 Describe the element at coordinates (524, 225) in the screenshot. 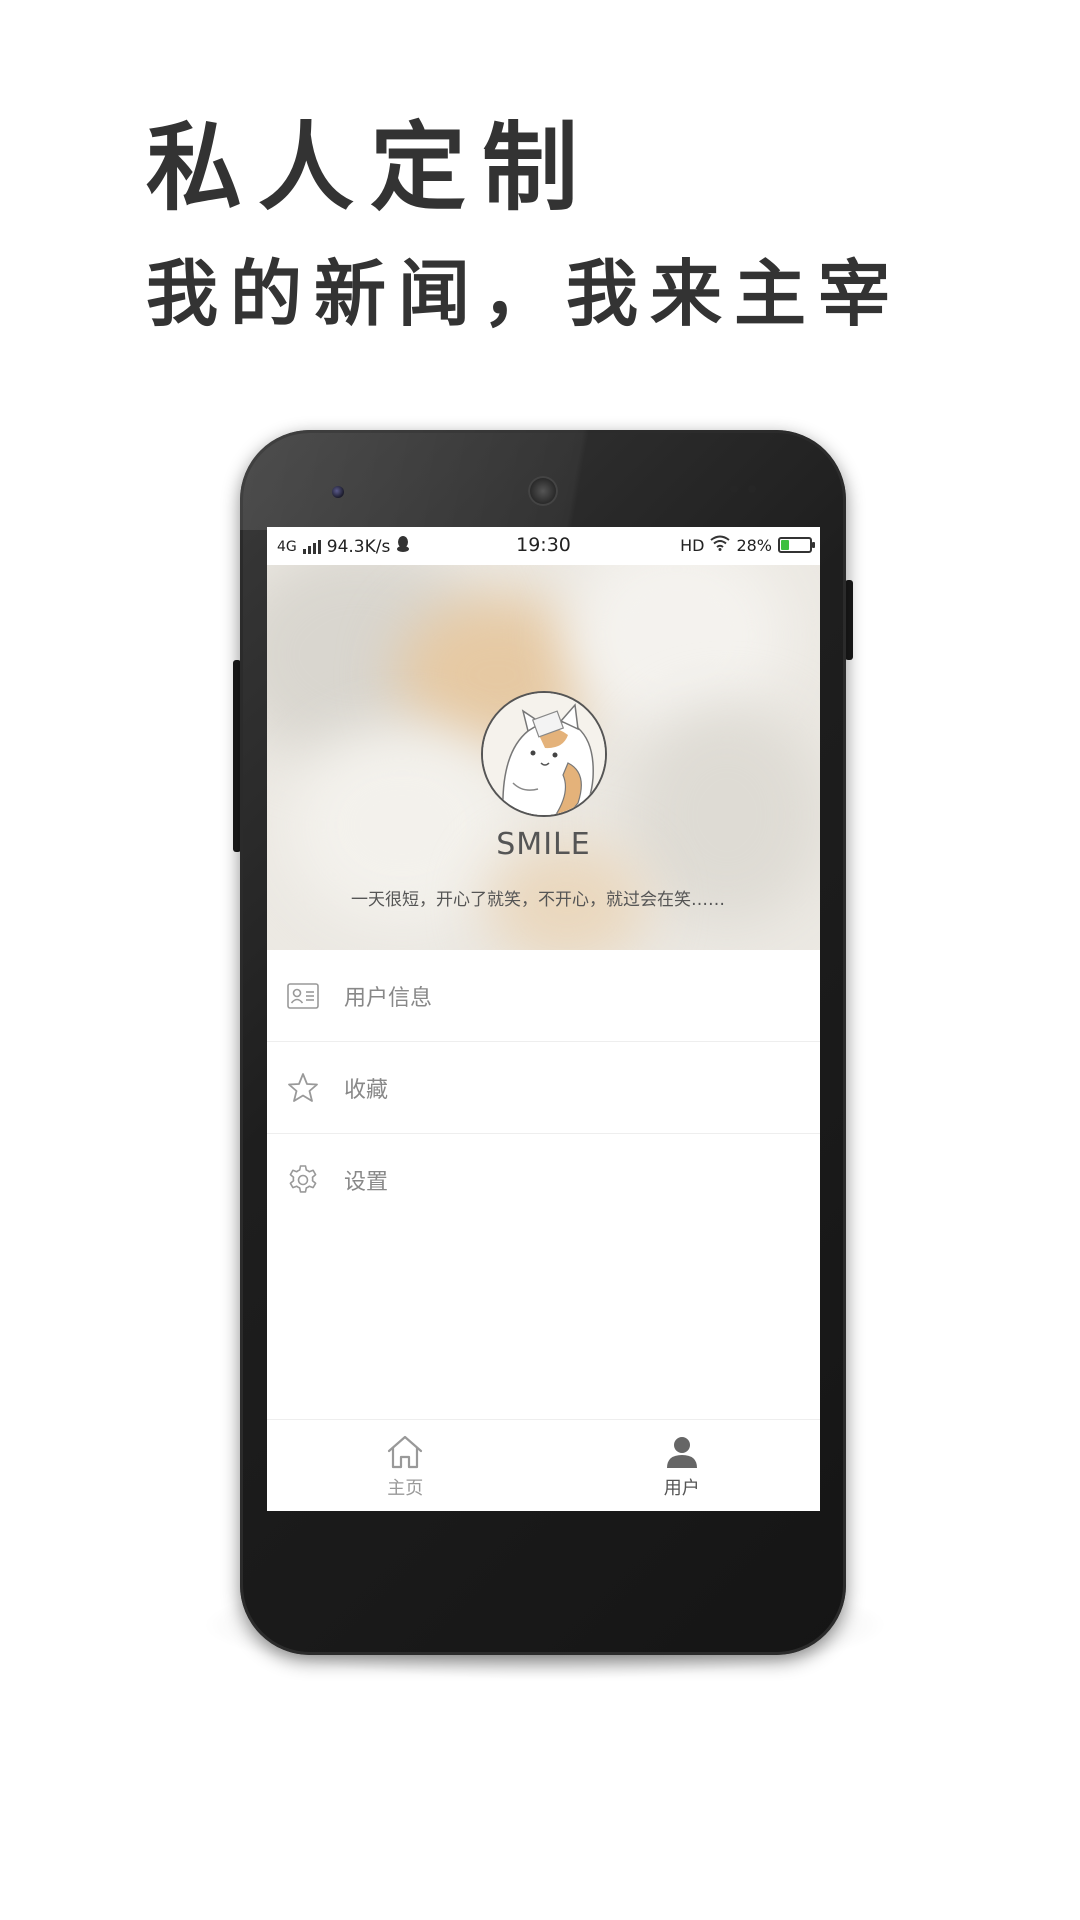

I see `promo-headline: 私人定制 我的新闻，我来主宰` at that location.